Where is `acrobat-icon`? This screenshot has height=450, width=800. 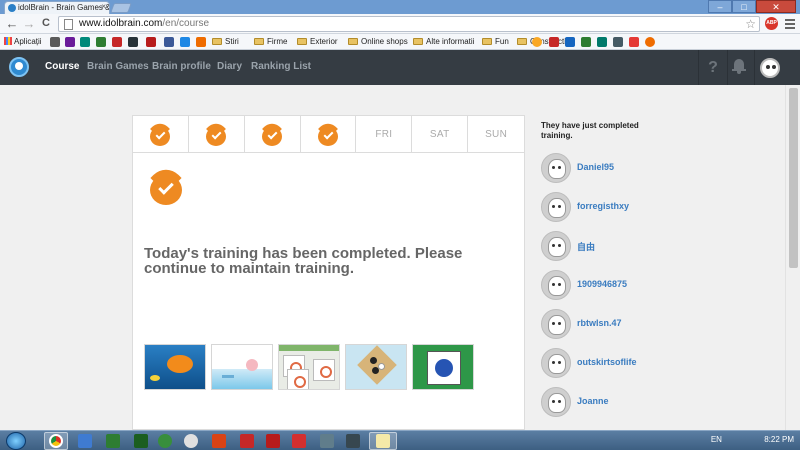
acrobat-icon is located at coordinates (299, 441).